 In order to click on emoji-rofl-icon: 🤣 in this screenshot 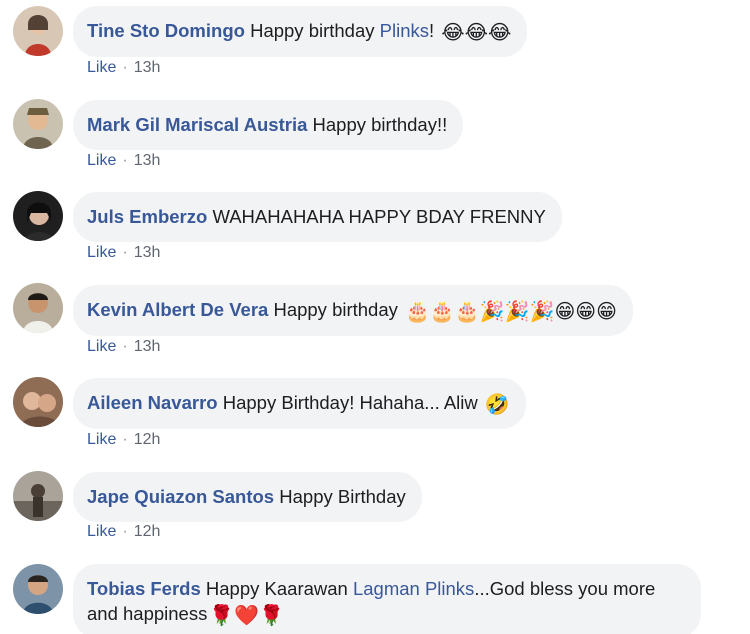, I will do `click(497, 404)`.